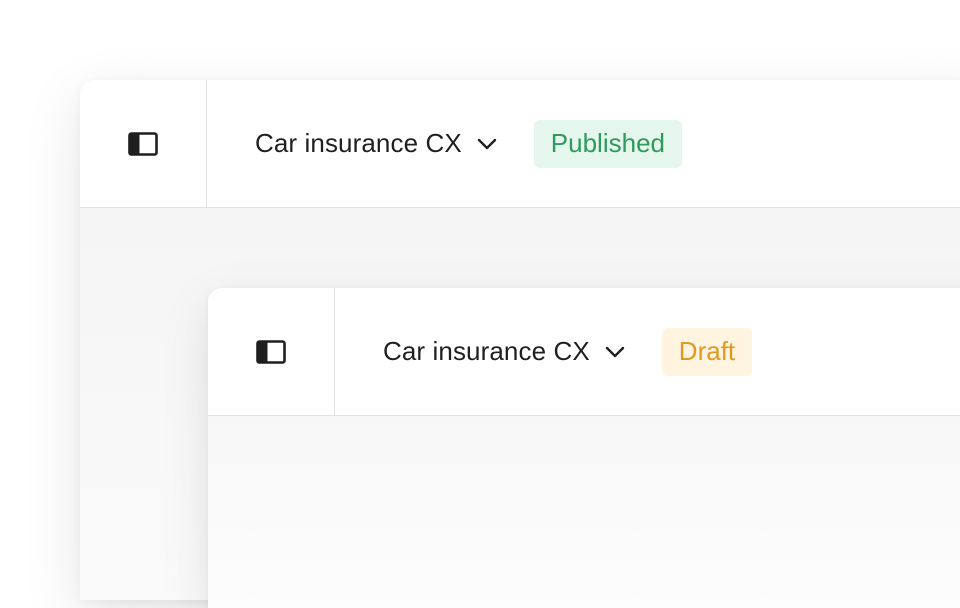 The height and width of the screenshot is (608, 960). I want to click on status-badge: Draft, so click(707, 351).